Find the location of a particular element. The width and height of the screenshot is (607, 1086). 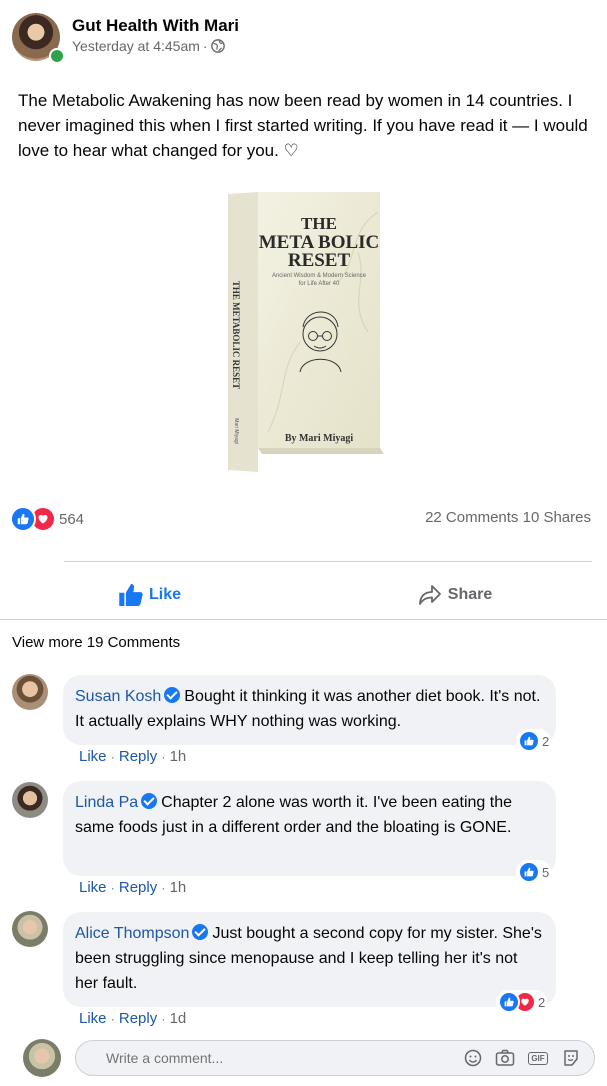

like-button: Like is located at coordinates (150, 595).